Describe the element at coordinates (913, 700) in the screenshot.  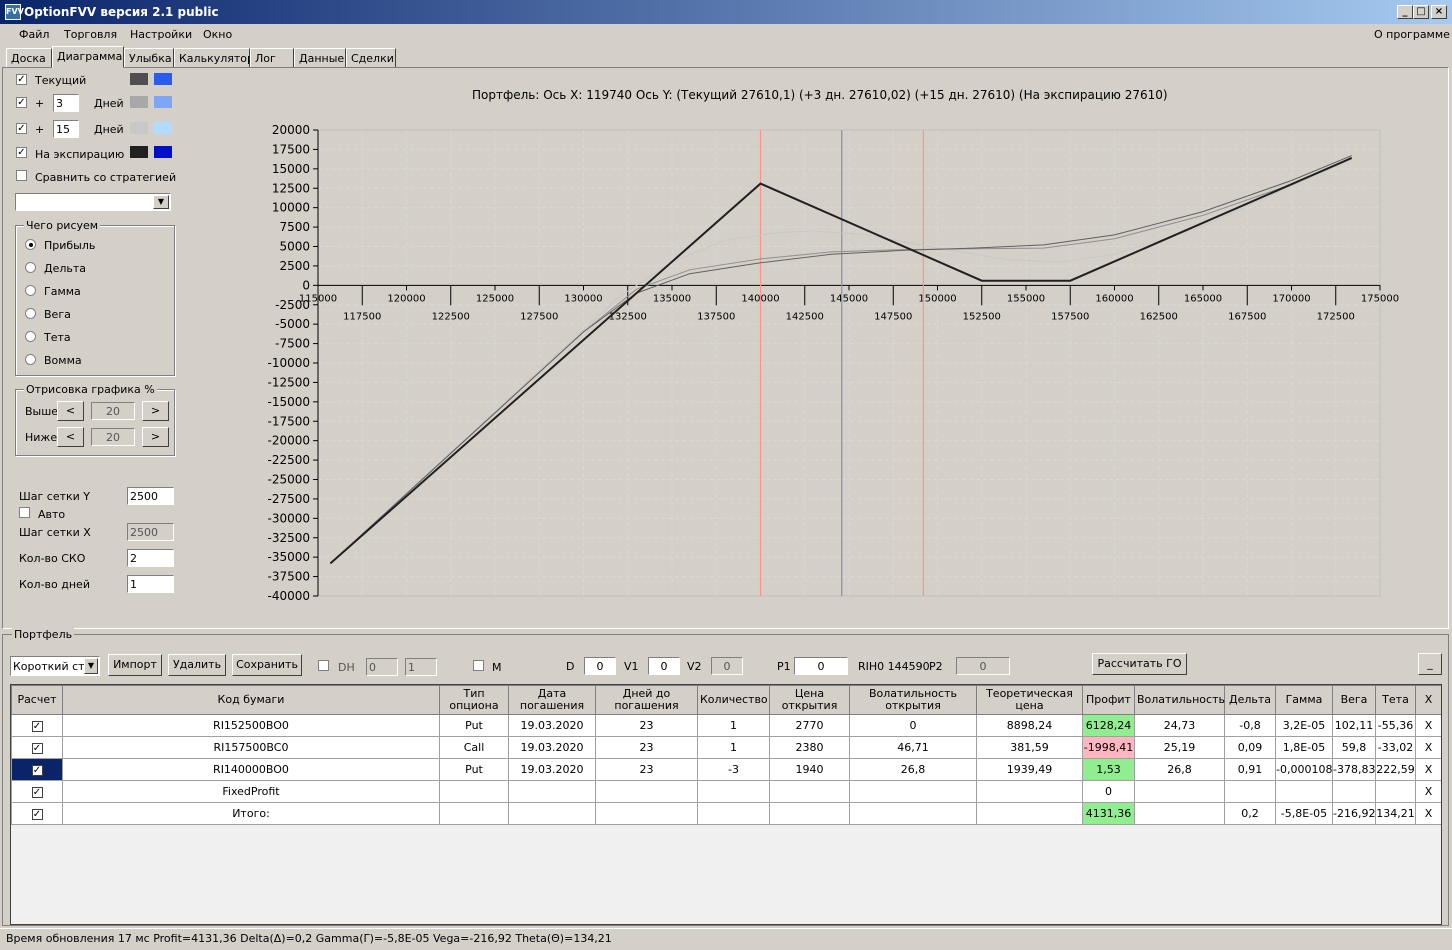
I see `column-header: Волатильность открытия` at that location.